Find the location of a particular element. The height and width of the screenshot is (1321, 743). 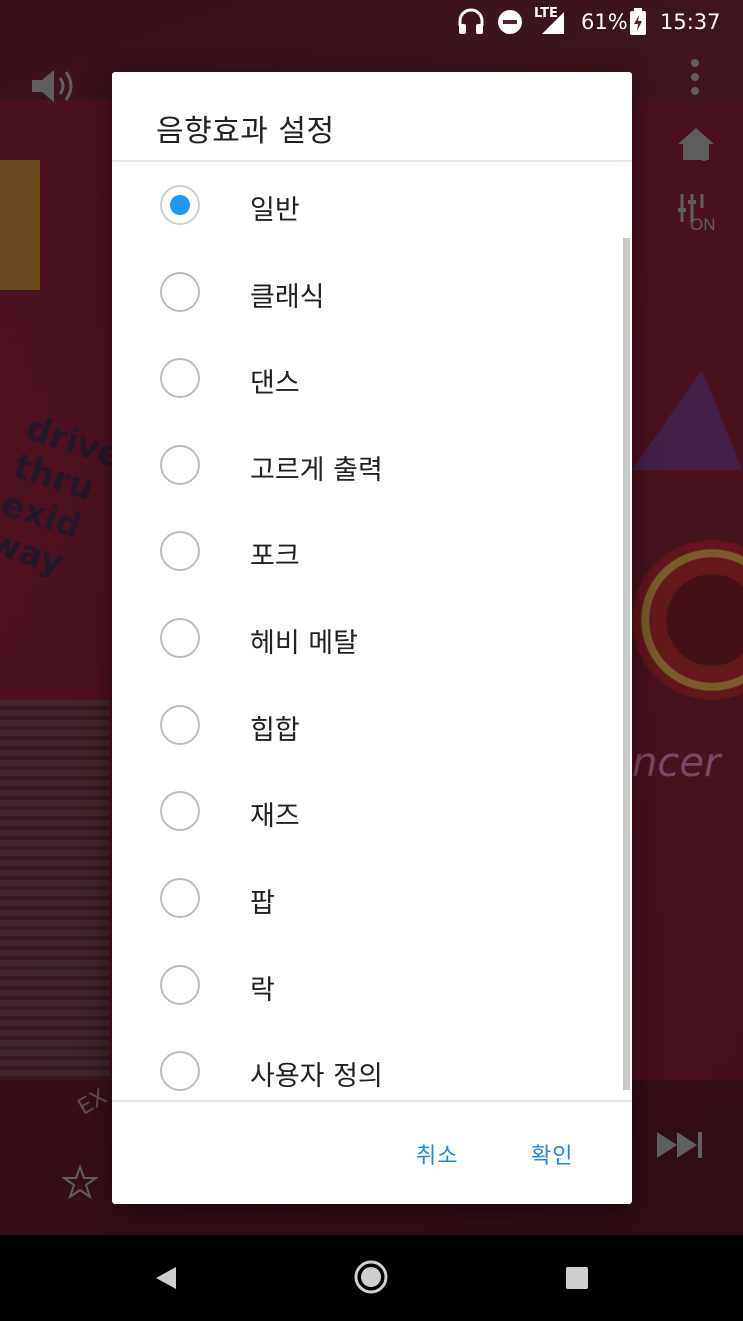

option-jazz: 재즈 is located at coordinates (367, 811).